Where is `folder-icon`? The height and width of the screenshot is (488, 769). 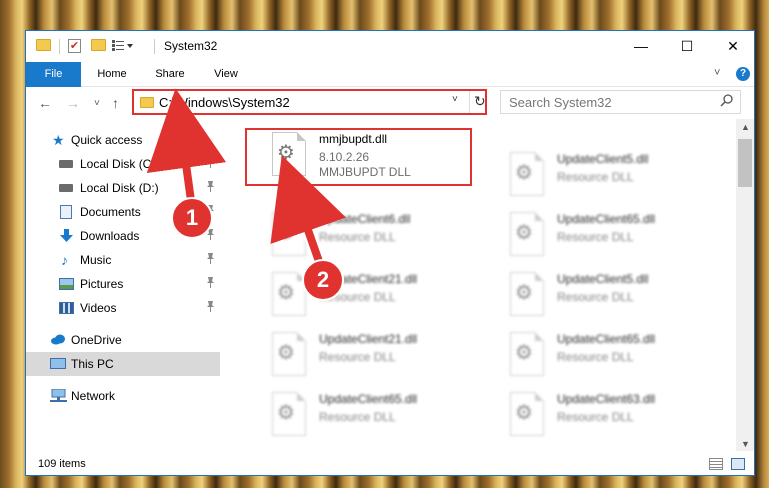 folder-icon is located at coordinates (147, 102).